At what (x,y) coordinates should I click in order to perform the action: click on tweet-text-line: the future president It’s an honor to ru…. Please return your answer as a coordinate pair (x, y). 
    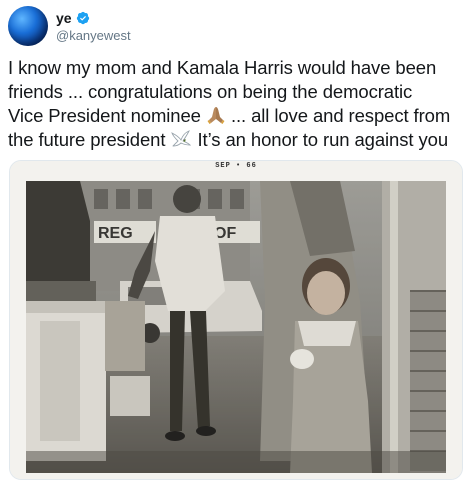
    Looking at the image, I should click on (236, 140).